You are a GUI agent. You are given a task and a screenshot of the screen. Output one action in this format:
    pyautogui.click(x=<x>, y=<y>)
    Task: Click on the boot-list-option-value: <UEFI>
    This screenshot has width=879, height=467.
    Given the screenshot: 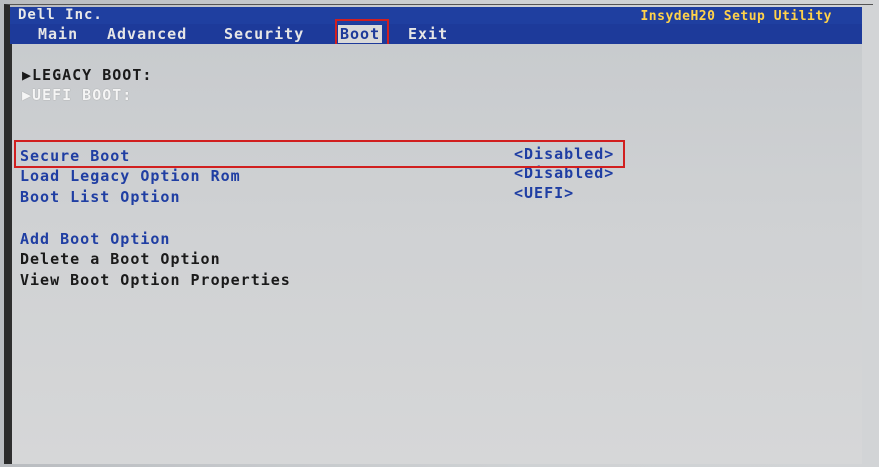 What is the action you would take?
    pyautogui.click(x=544, y=193)
    